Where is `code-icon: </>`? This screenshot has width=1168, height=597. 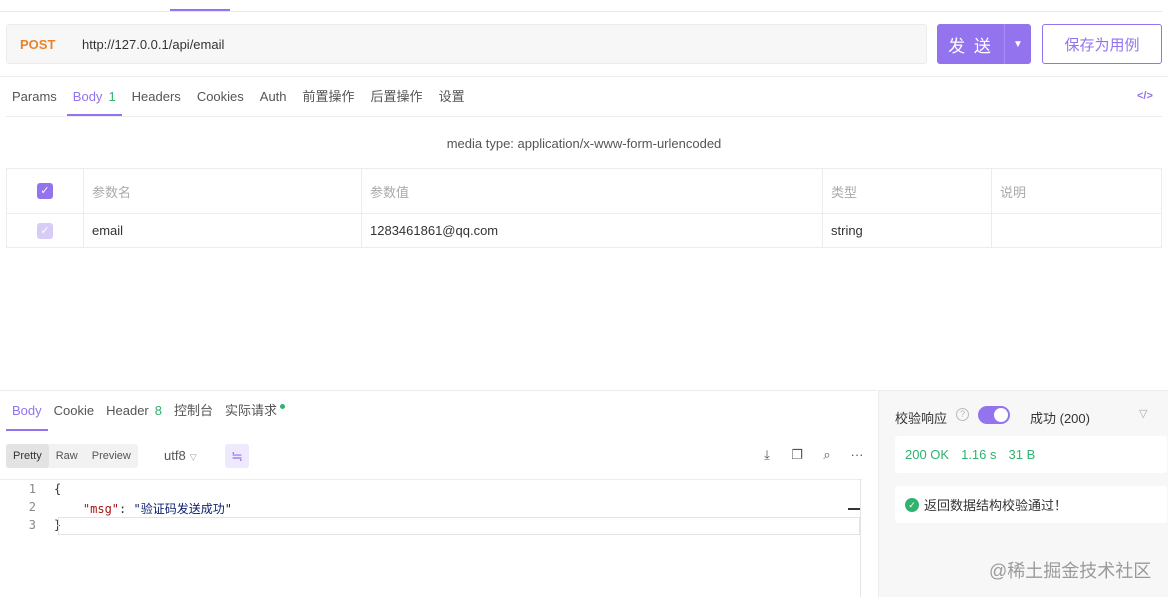
code-icon: </> is located at coordinates (1145, 96).